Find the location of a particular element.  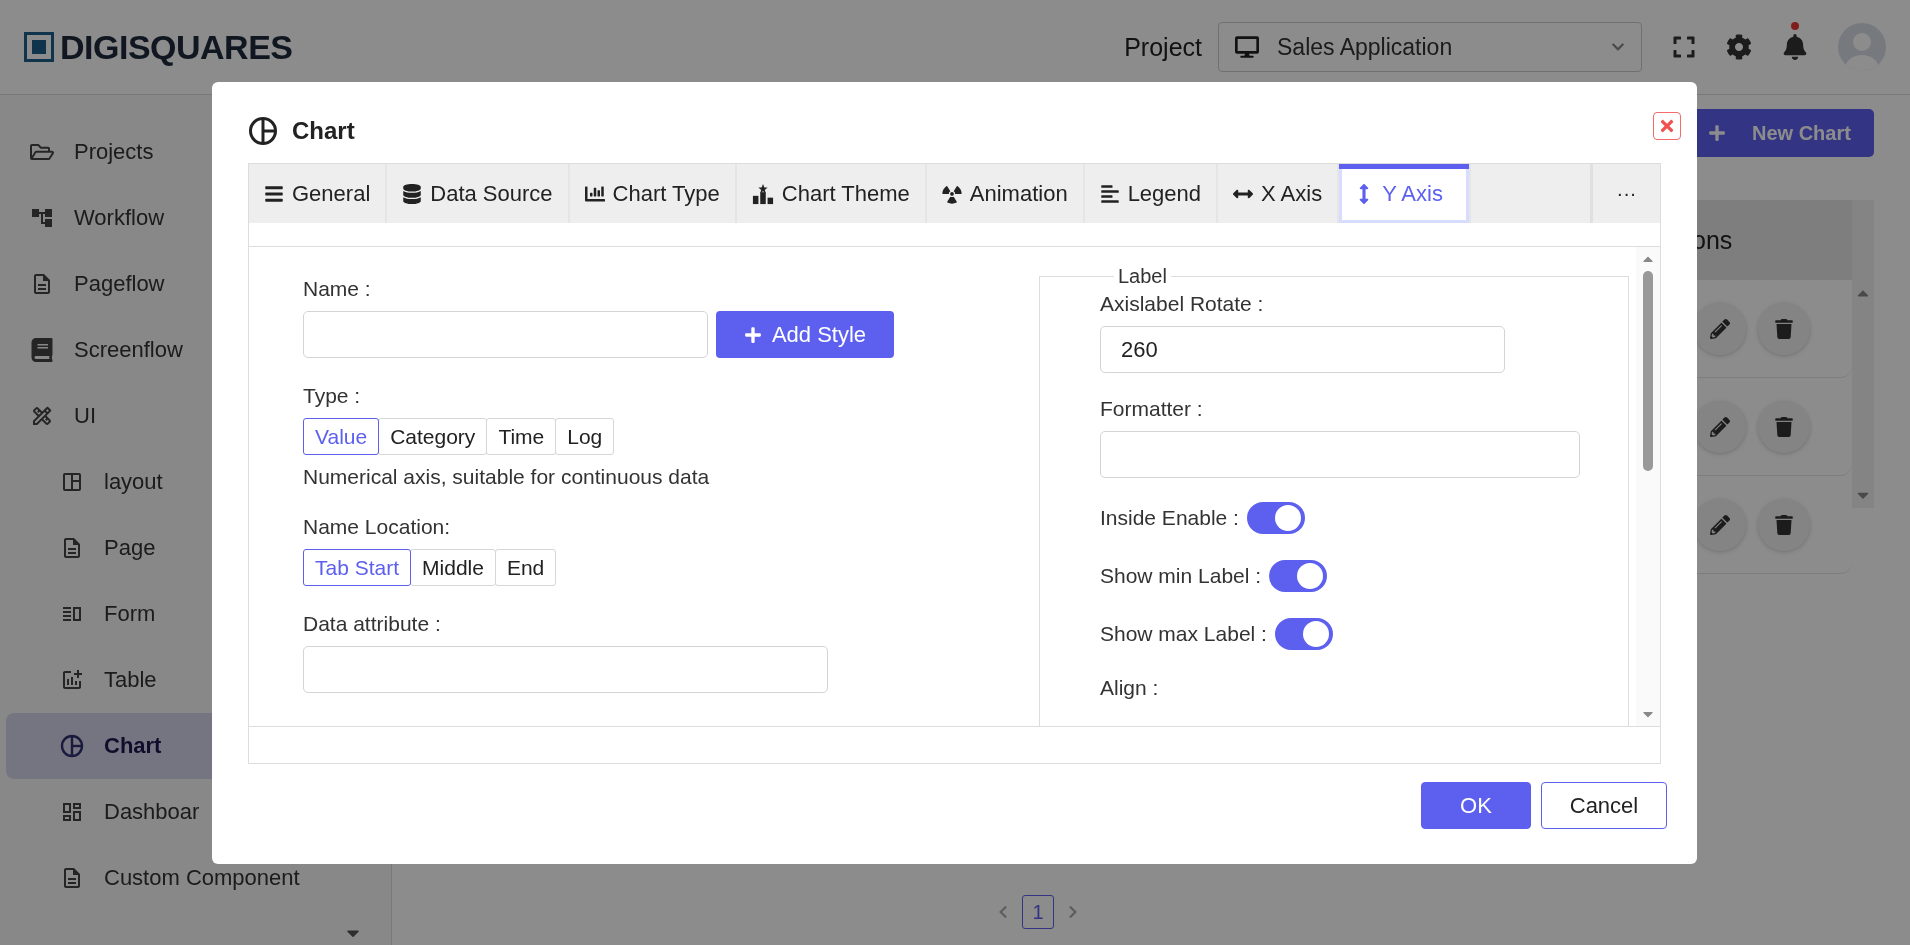

desktop-icon is located at coordinates (1247, 47).